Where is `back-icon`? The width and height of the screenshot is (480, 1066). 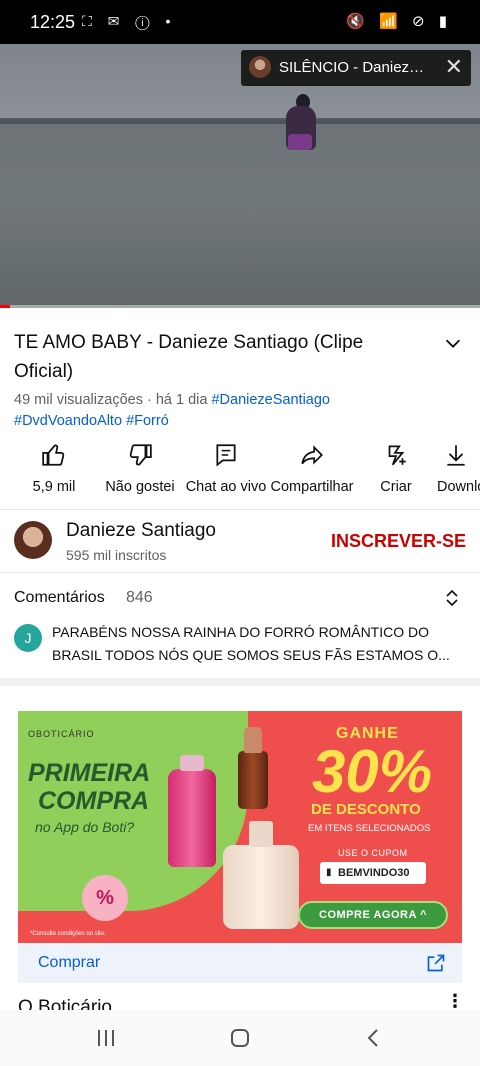 back-icon is located at coordinates (374, 1038).